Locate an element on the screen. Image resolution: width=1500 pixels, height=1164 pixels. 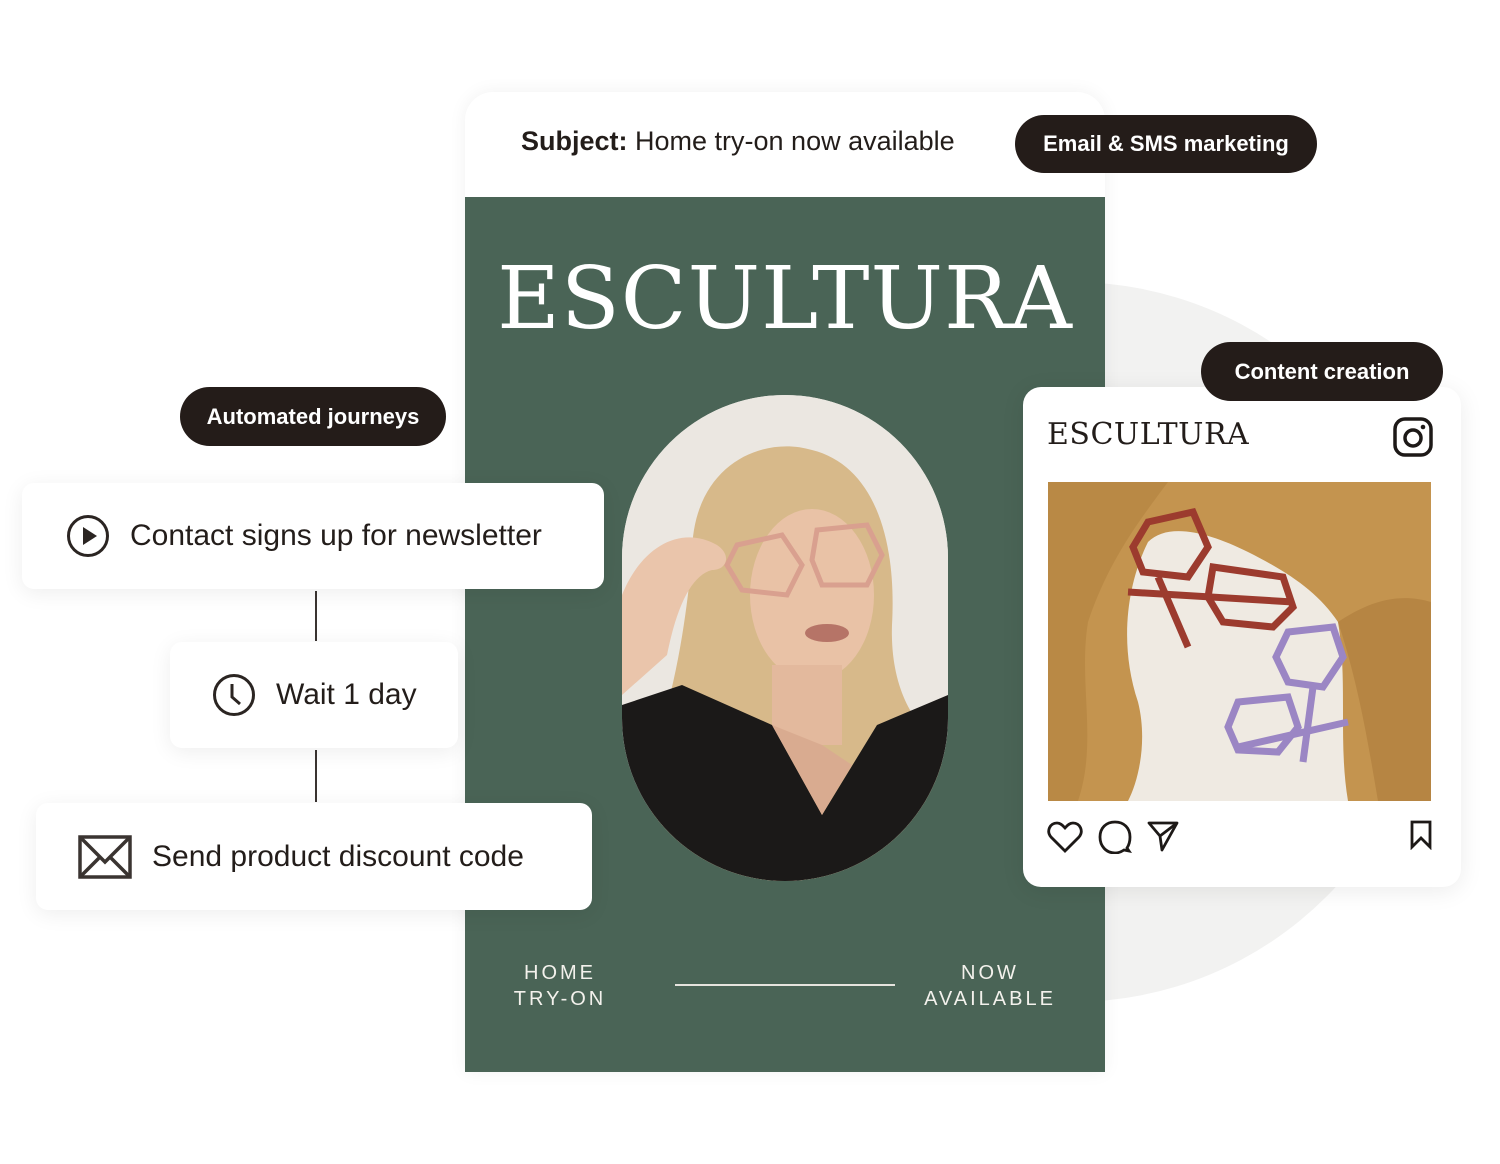
envelope-icon is located at coordinates (105, 856).